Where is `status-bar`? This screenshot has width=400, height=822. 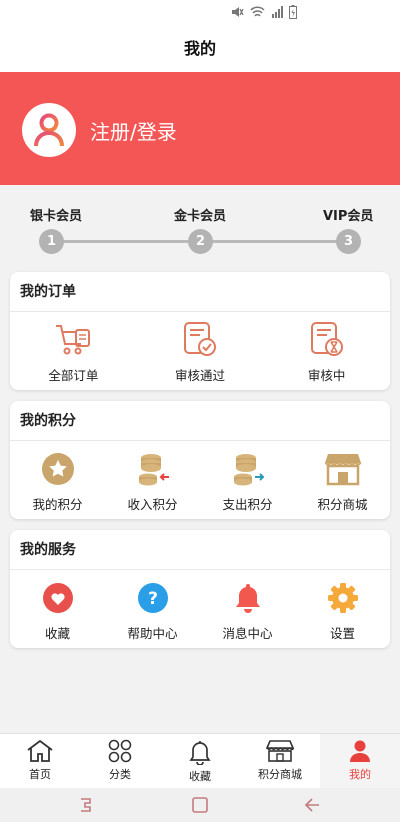 status-bar is located at coordinates (200, 13).